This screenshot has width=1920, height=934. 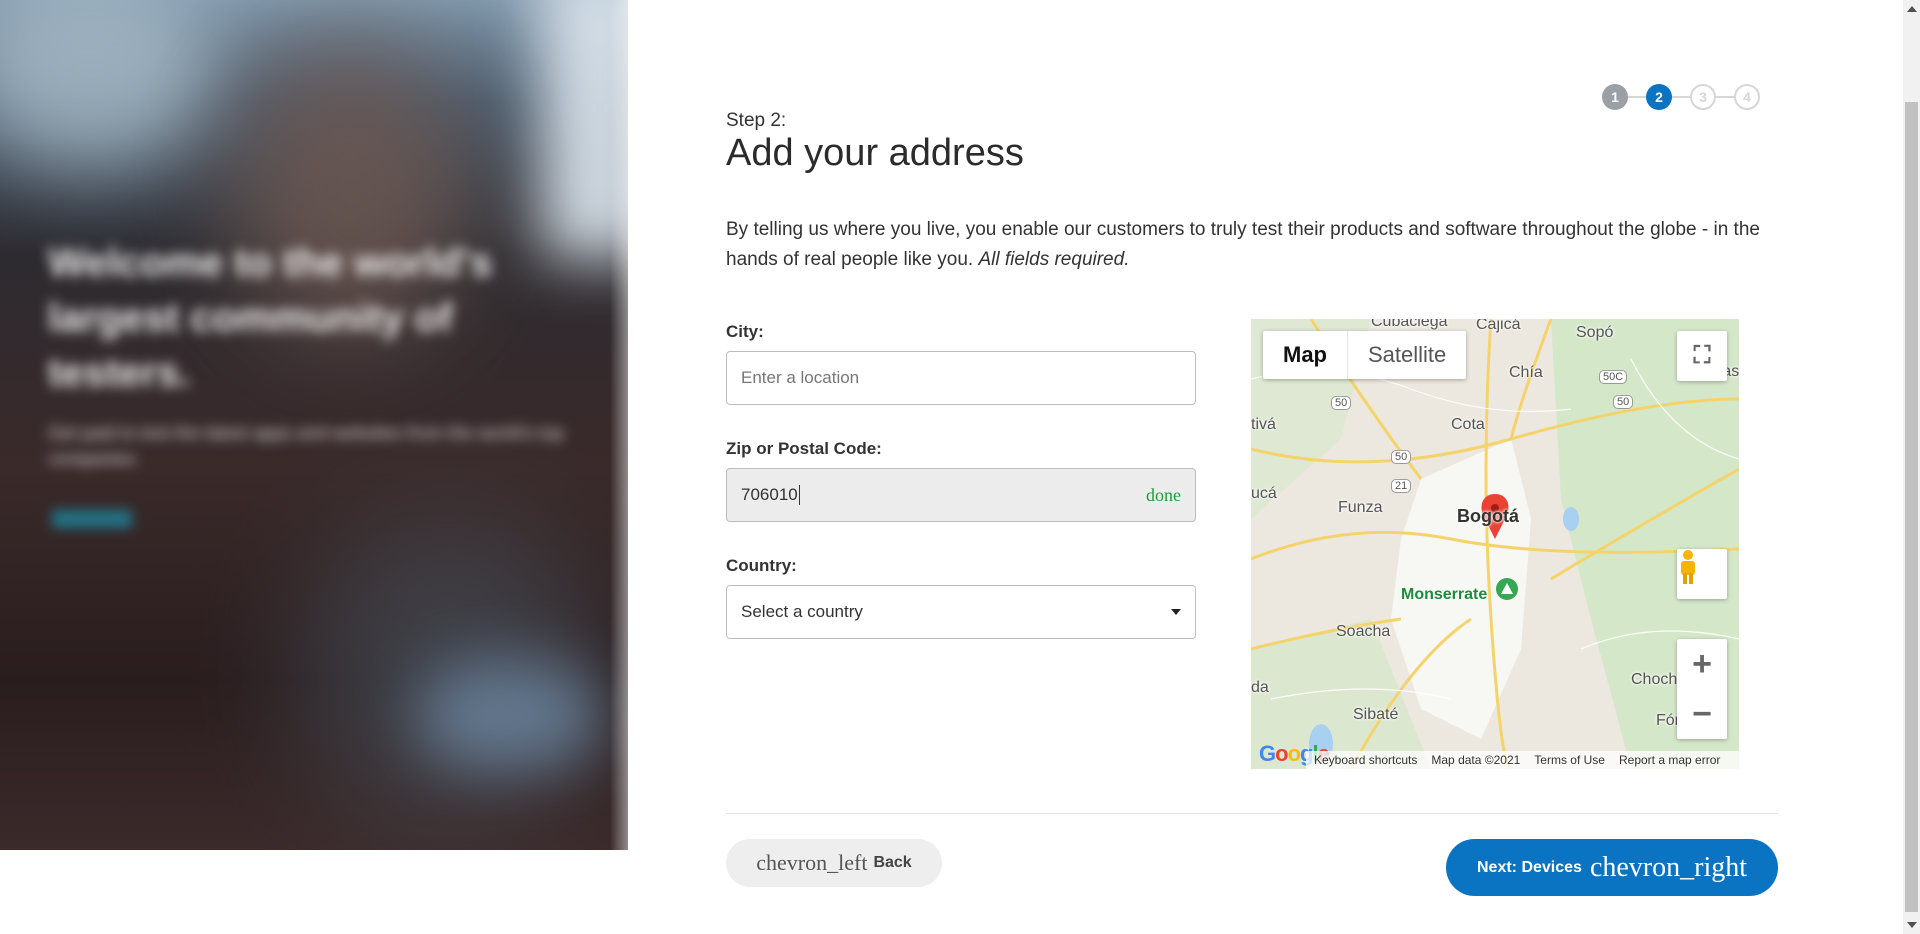 I want to click on map-place-label: Soacha, so click(x=1363, y=631).